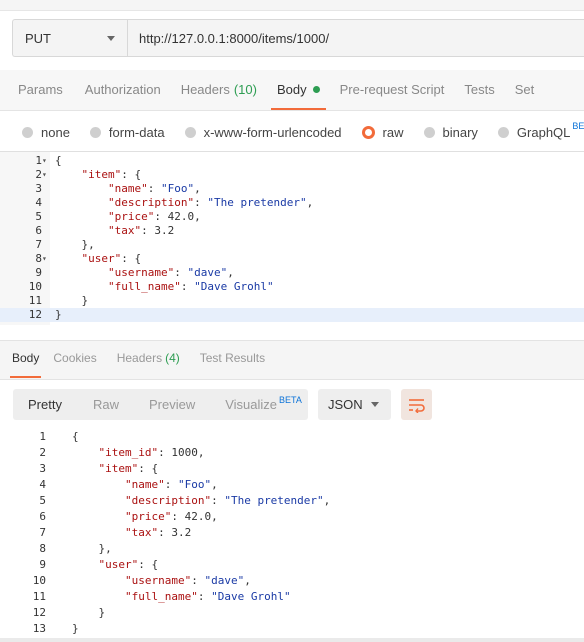  Describe the element at coordinates (292, 613) in the screenshot. I see `response-line: 12 }` at that location.